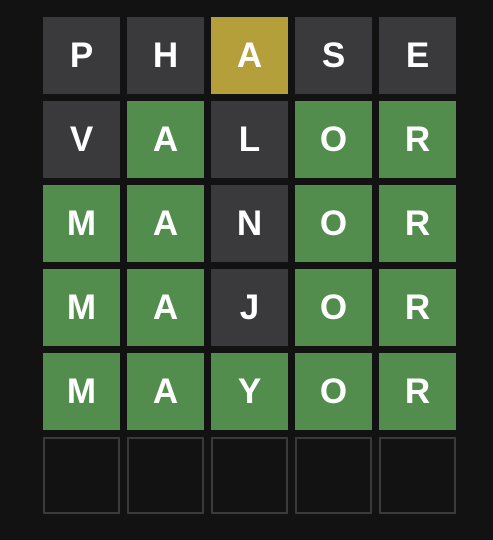  I want to click on tile-r5-c4: O, so click(333, 391).